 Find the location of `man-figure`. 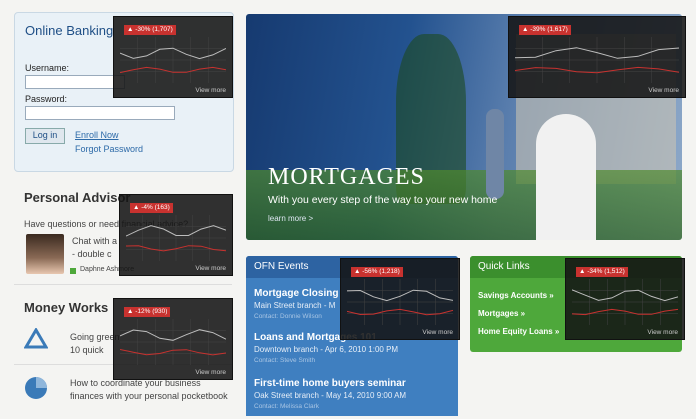

man-figure is located at coordinates (495, 154).